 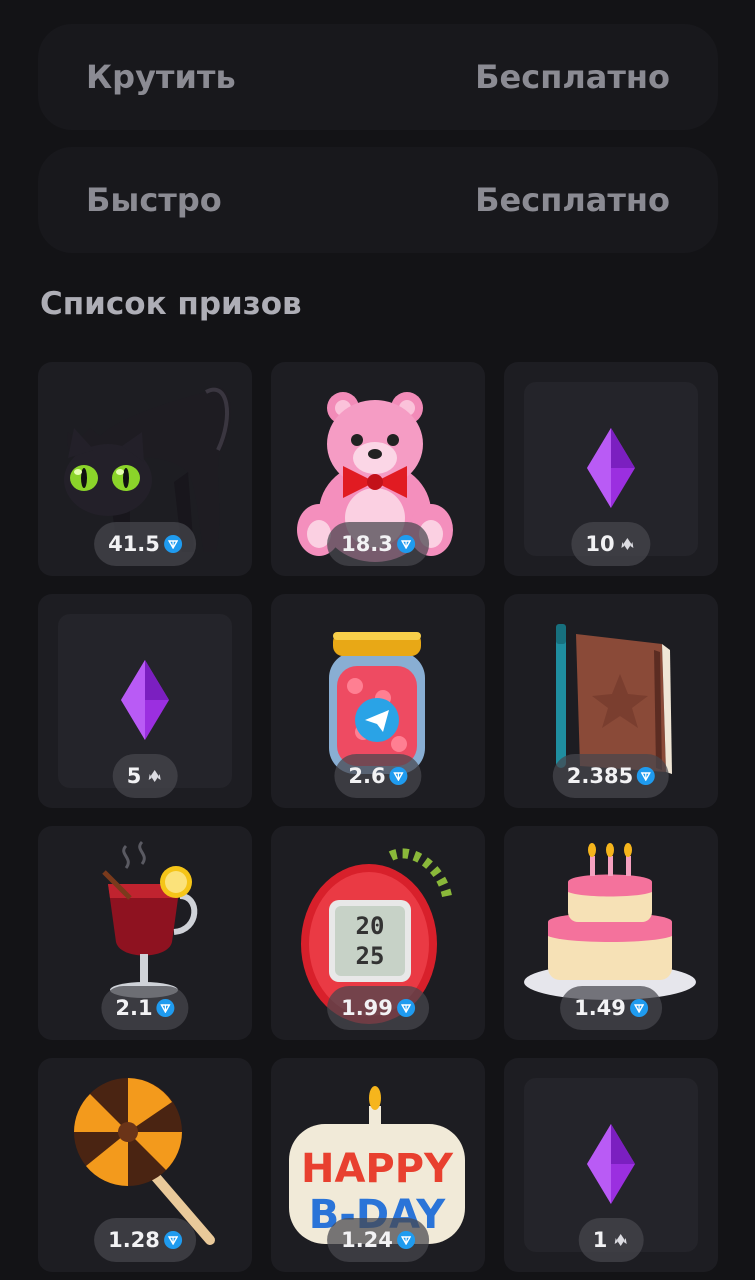 What do you see at coordinates (378, 200) in the screenshot?
I see `fast-spin-button: Быстро Бесплатно` at bounding box center [378, 200].